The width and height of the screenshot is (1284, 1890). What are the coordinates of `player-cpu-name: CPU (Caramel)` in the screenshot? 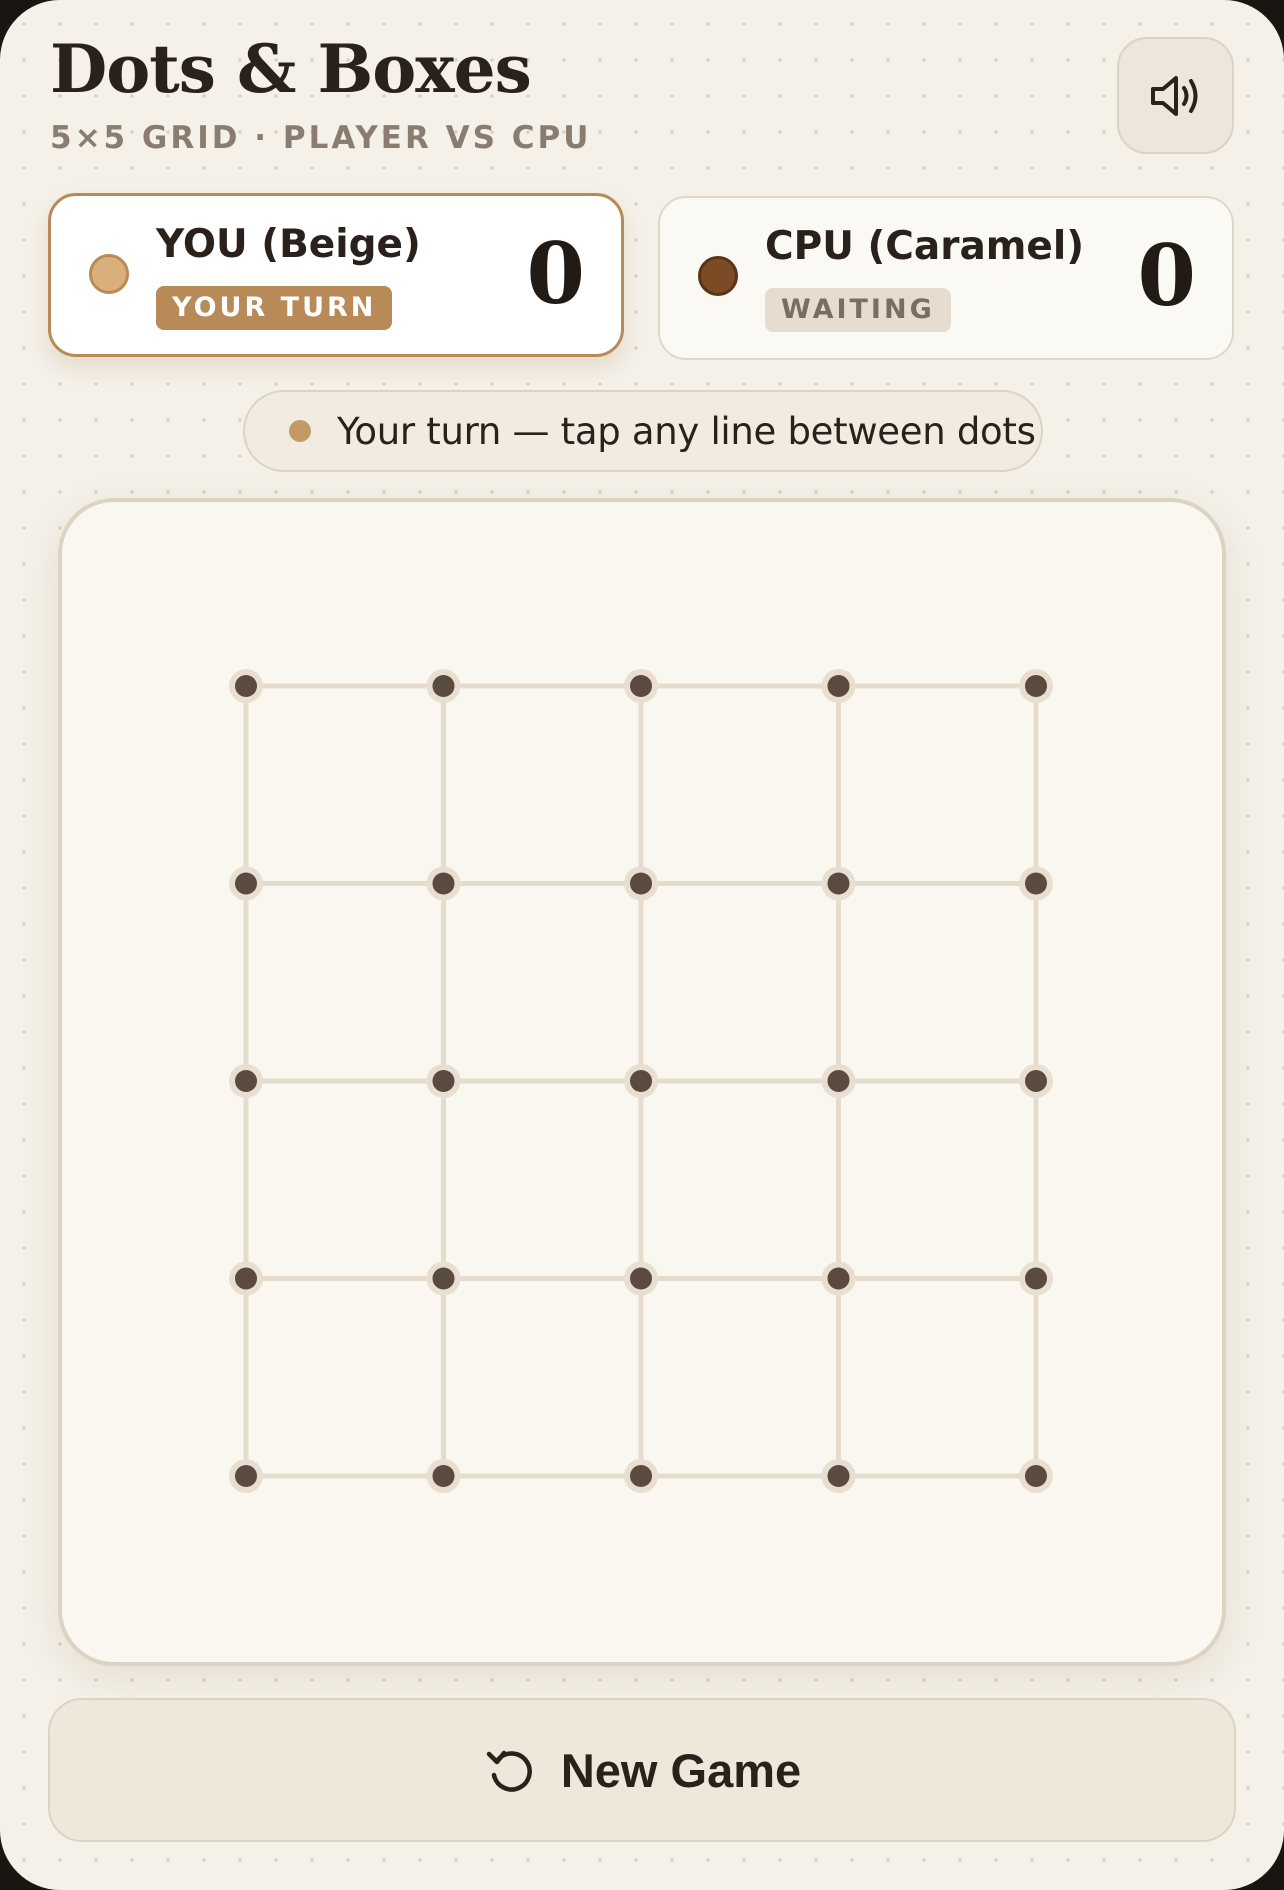 It's located at (925, 246).